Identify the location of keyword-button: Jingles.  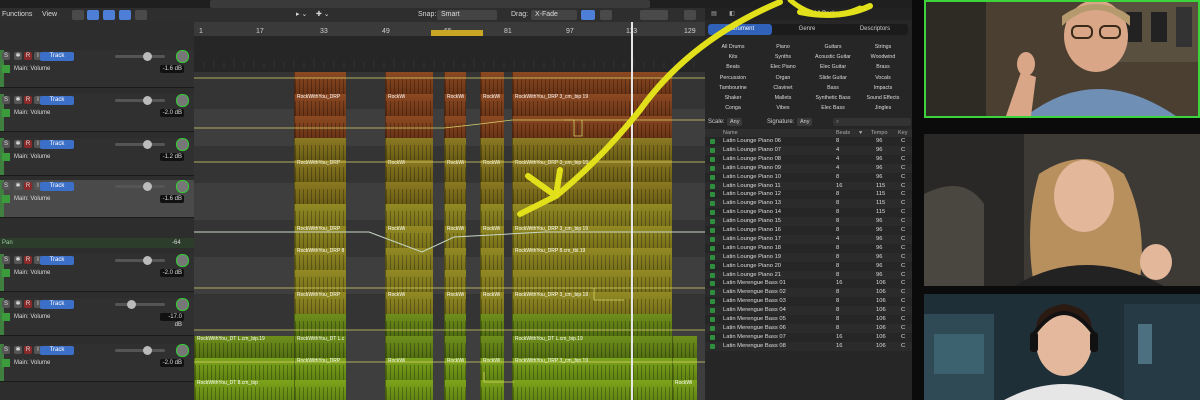
(883, 108).